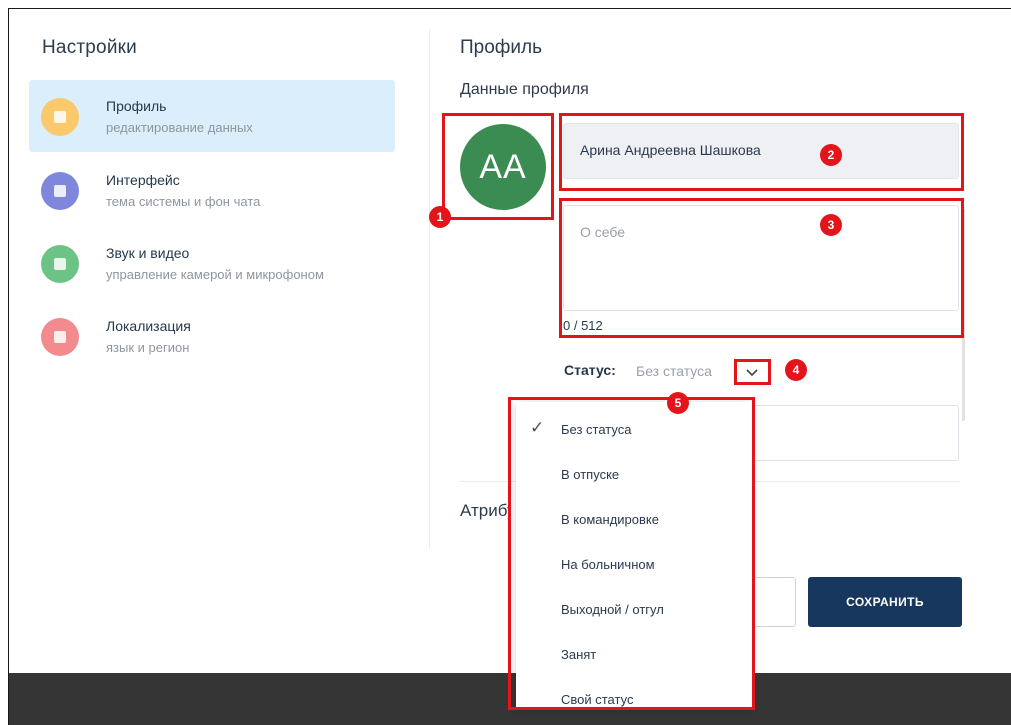 The height and width of the screenshot is (725, 1011). I want to click on video-icon, so click(60, 264).